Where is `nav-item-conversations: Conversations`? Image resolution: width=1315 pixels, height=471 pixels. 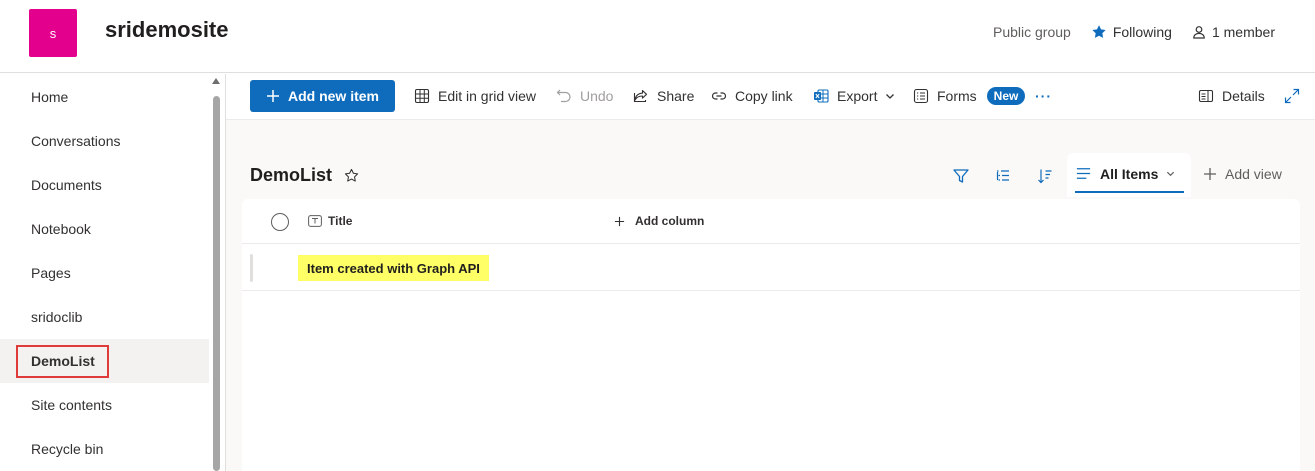 nav-item-conversations: Conversations is located at coordinates (104, 141).